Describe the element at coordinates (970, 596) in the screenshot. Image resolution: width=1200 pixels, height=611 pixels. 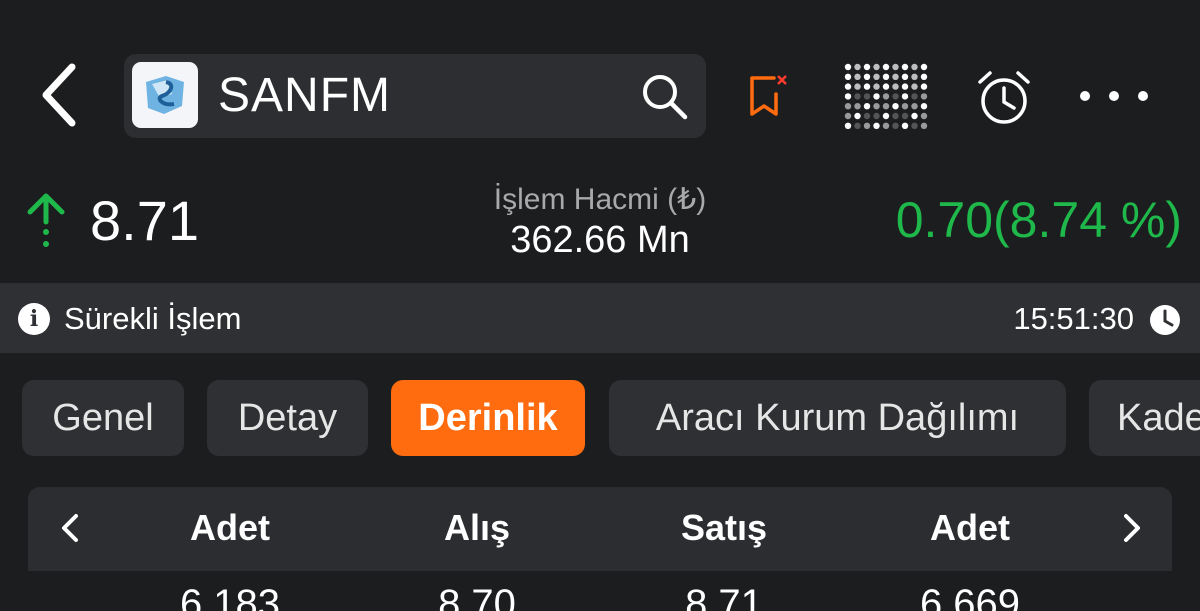
I see `row-sell-quantity: 6.669` at that location.